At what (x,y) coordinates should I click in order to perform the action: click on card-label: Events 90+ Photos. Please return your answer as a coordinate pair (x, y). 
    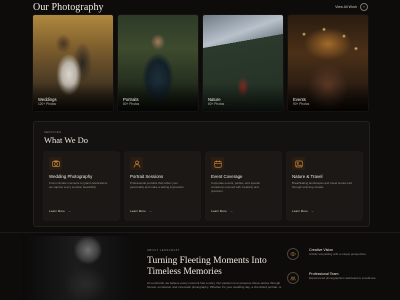
    Looking at the image, I should click on (301, 101).